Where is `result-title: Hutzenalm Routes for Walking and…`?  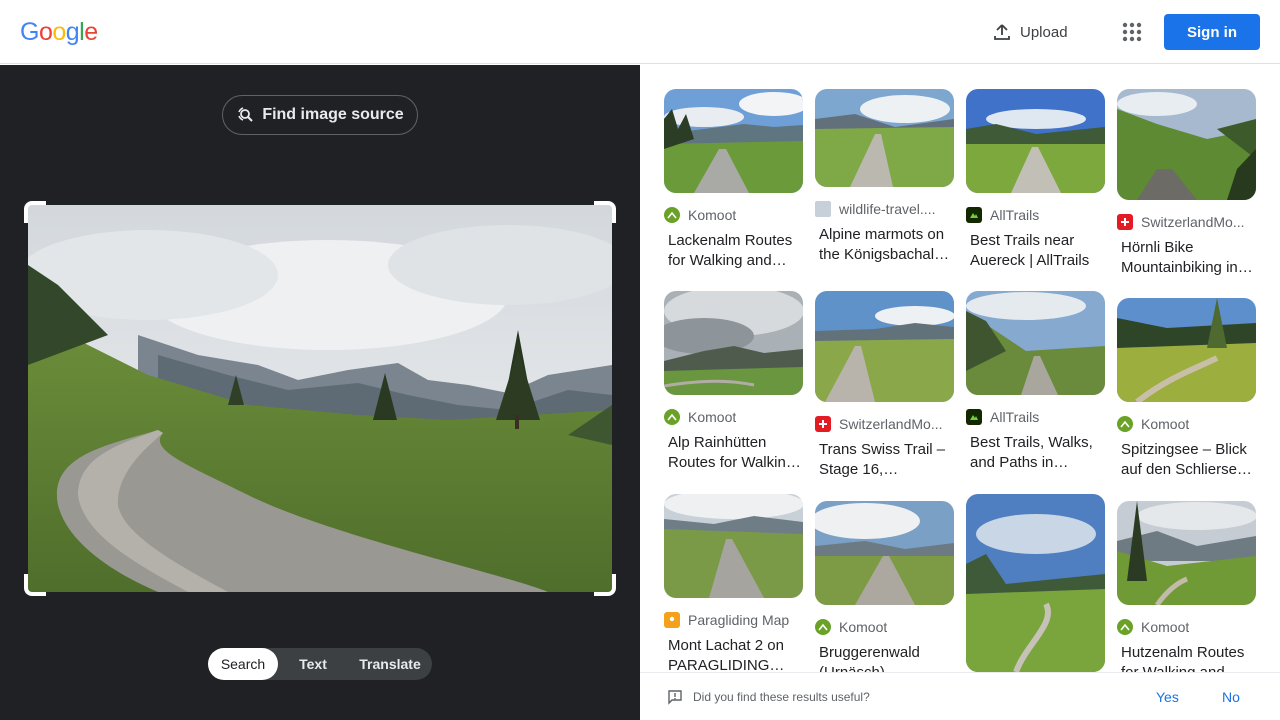 result-title: Hutzenalm Routes for Walking and… is located at coordinates (1183, 658).